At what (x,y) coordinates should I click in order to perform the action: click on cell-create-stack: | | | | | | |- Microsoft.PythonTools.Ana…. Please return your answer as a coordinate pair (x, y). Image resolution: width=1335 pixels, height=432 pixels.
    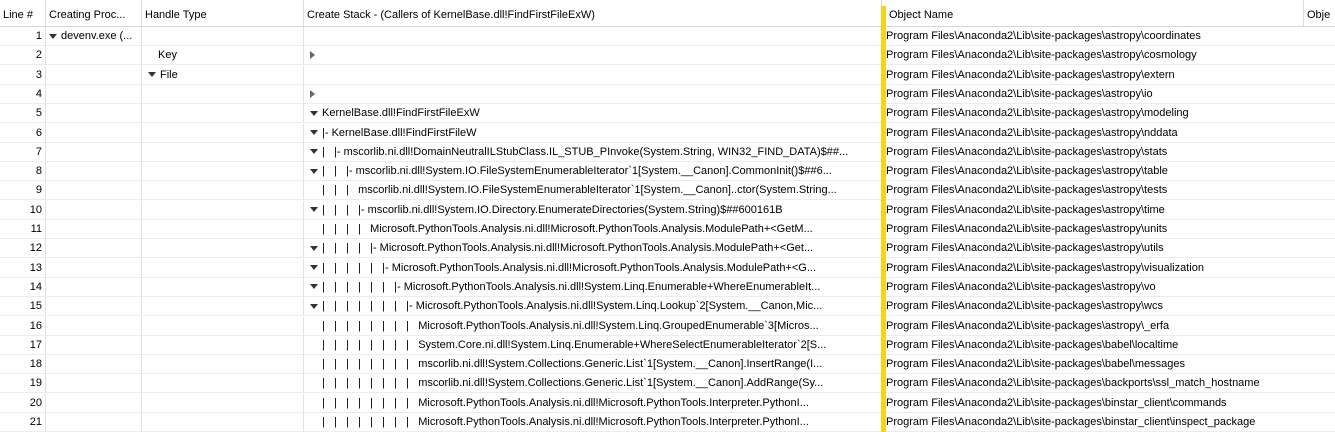
    Looking at the image, I should click on (593, 287).